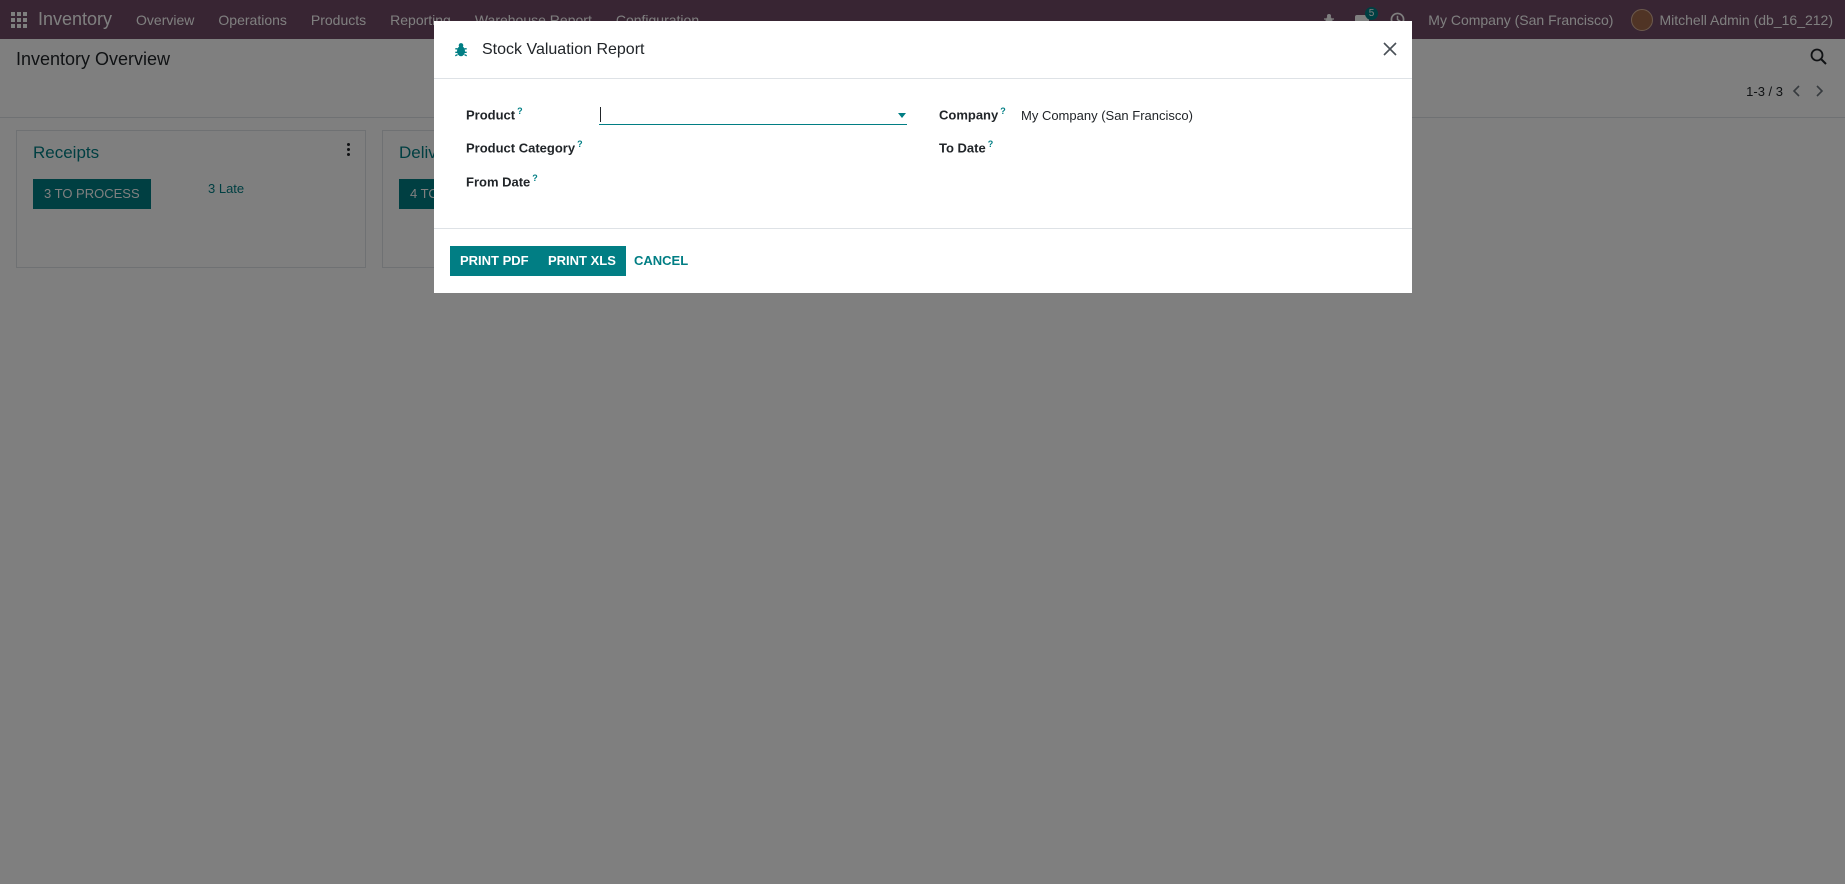 The image size is (1845, 884). I want to click on print-pdf-button: PRINT PDF, so click(494, 261).